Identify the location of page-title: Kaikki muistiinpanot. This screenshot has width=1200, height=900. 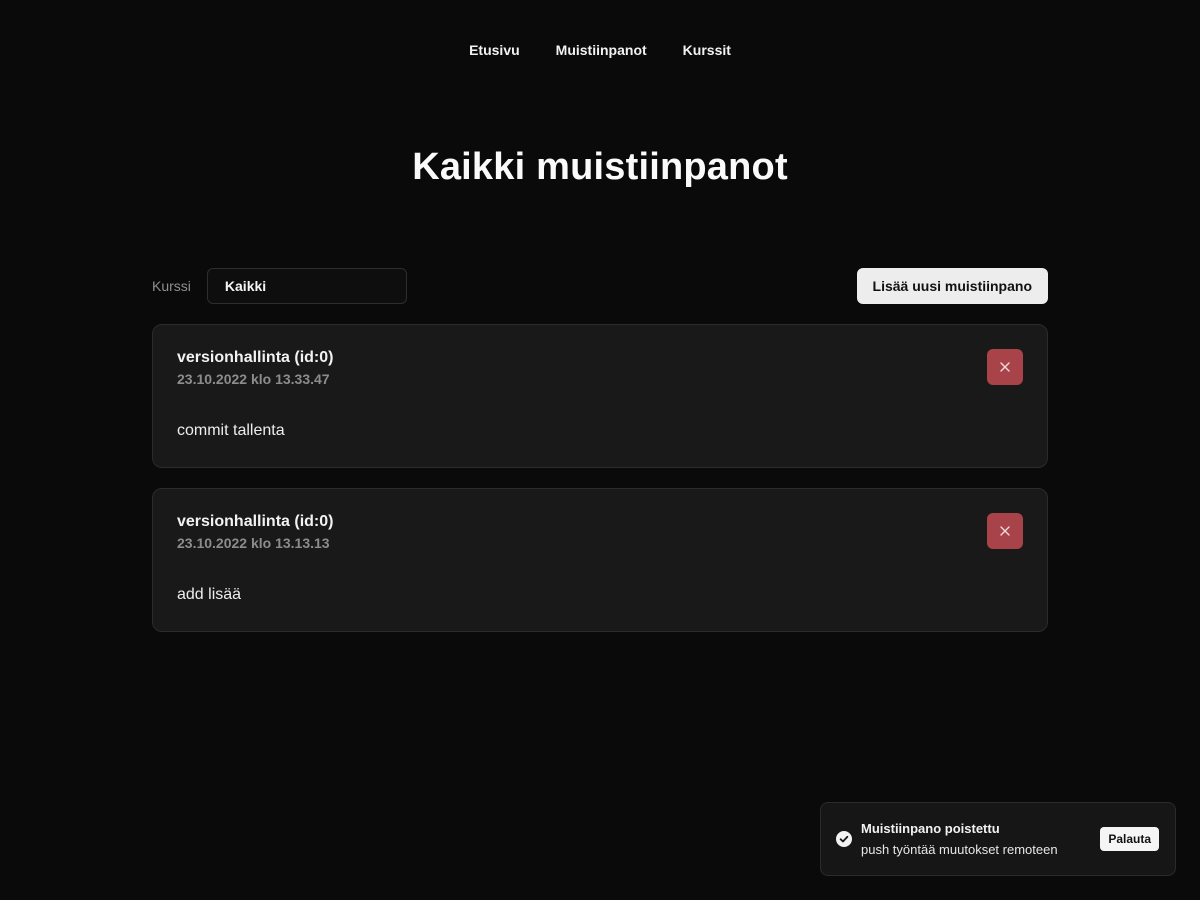
(600, 167).